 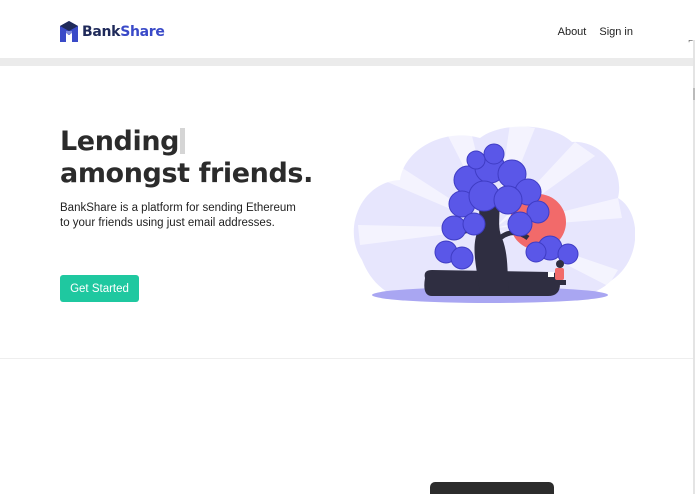 I want to click on tree-with-person-reading-illustration, so click(x=494, y=213).